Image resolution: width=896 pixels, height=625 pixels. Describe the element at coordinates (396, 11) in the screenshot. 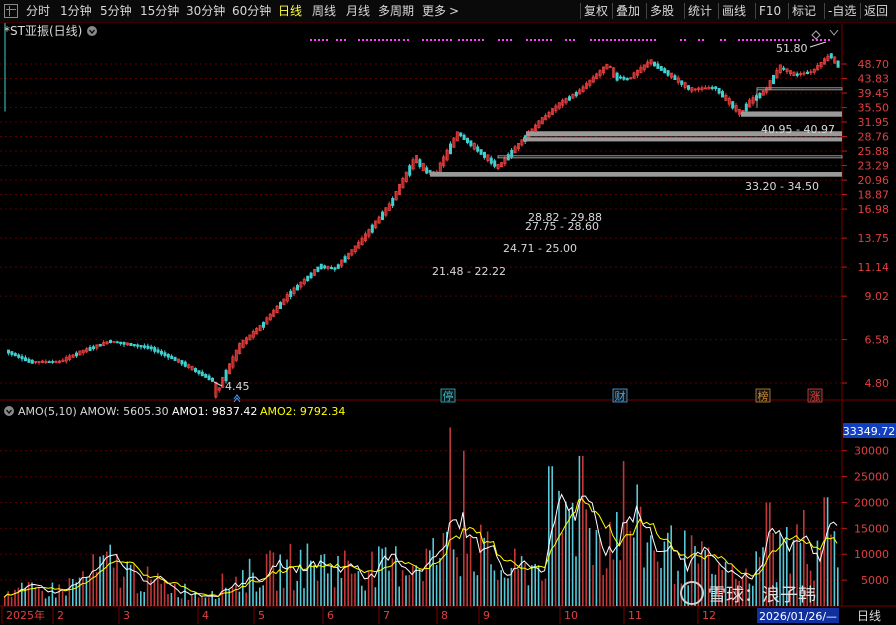

I see `period-tab-9: 多周期` at that location.